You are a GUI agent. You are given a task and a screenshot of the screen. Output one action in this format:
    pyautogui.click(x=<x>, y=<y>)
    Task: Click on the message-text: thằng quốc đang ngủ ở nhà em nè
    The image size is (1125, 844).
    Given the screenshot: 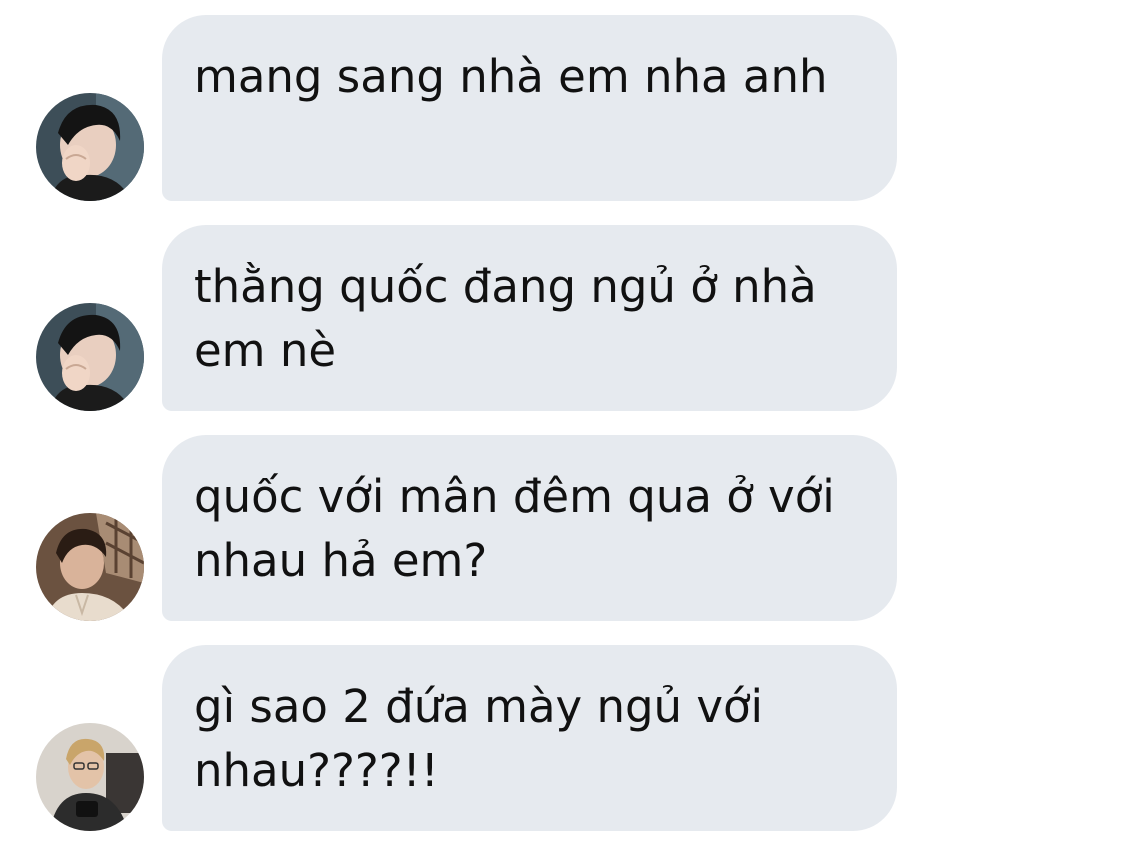 What is the action you would take?
    pyautogui.click(x=505, y=318)
    